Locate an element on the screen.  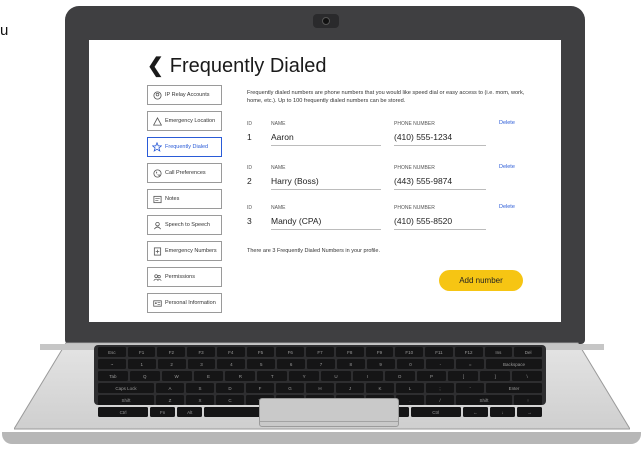
keyboard-key: R is located at coordinates (240, 376).